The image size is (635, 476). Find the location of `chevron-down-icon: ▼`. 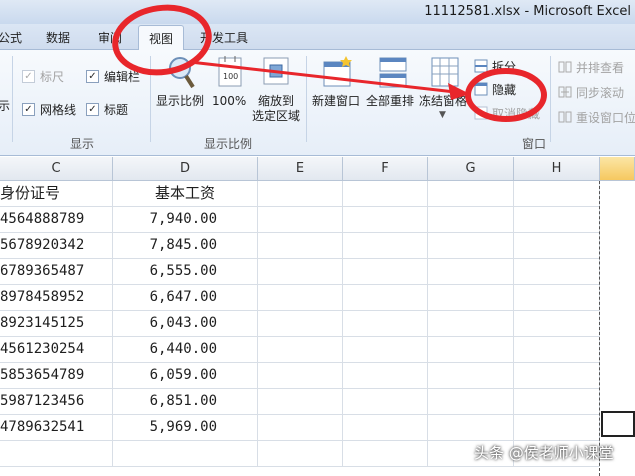

chevron-down-icon: ▼ is located at coordinates (442, 115).